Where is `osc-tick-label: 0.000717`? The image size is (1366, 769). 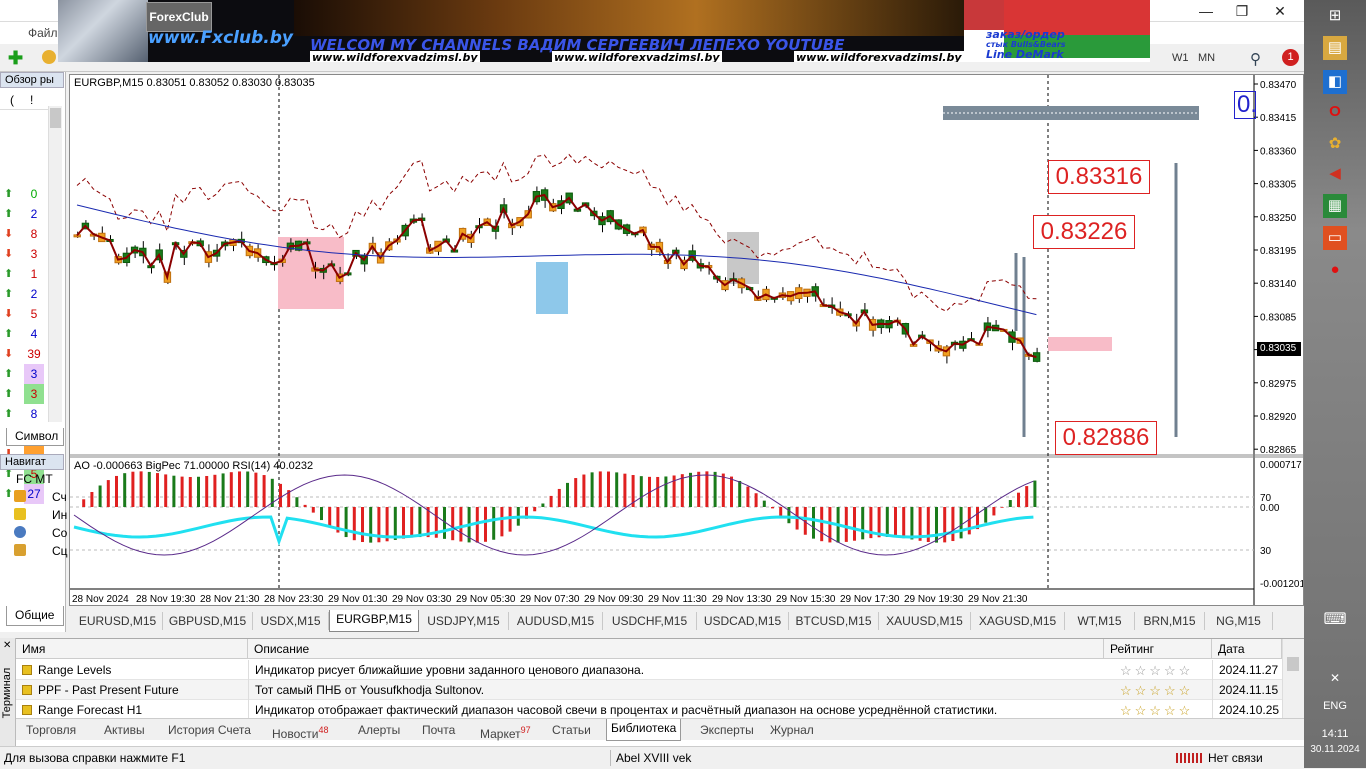
osc-tick-label: 0.000717 is located at coordinates (1281, 465).